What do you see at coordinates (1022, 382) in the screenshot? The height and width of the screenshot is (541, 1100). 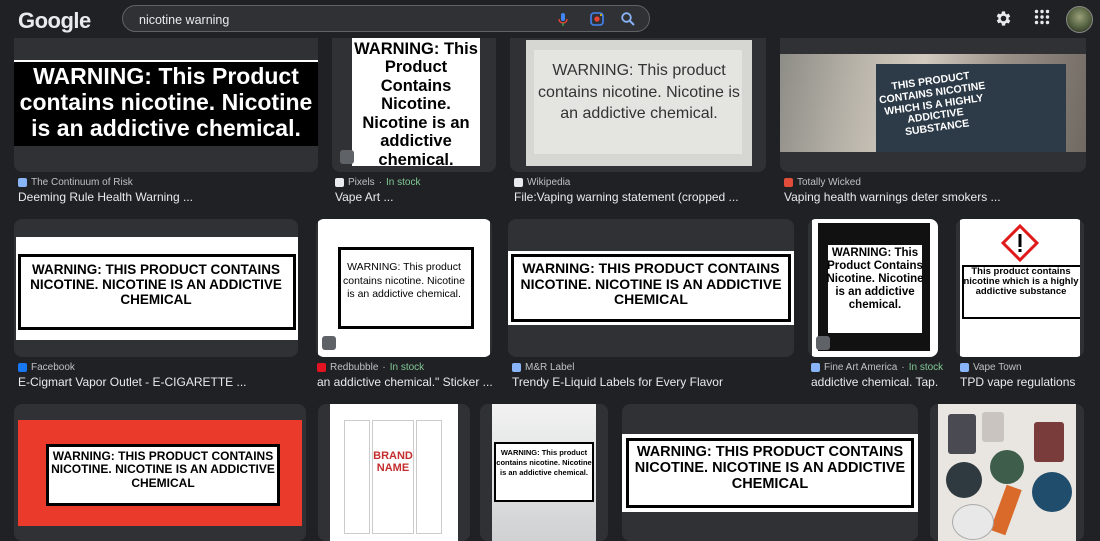 I see `result-title: TPD vape regulations` at bounding box center [1022, 382].